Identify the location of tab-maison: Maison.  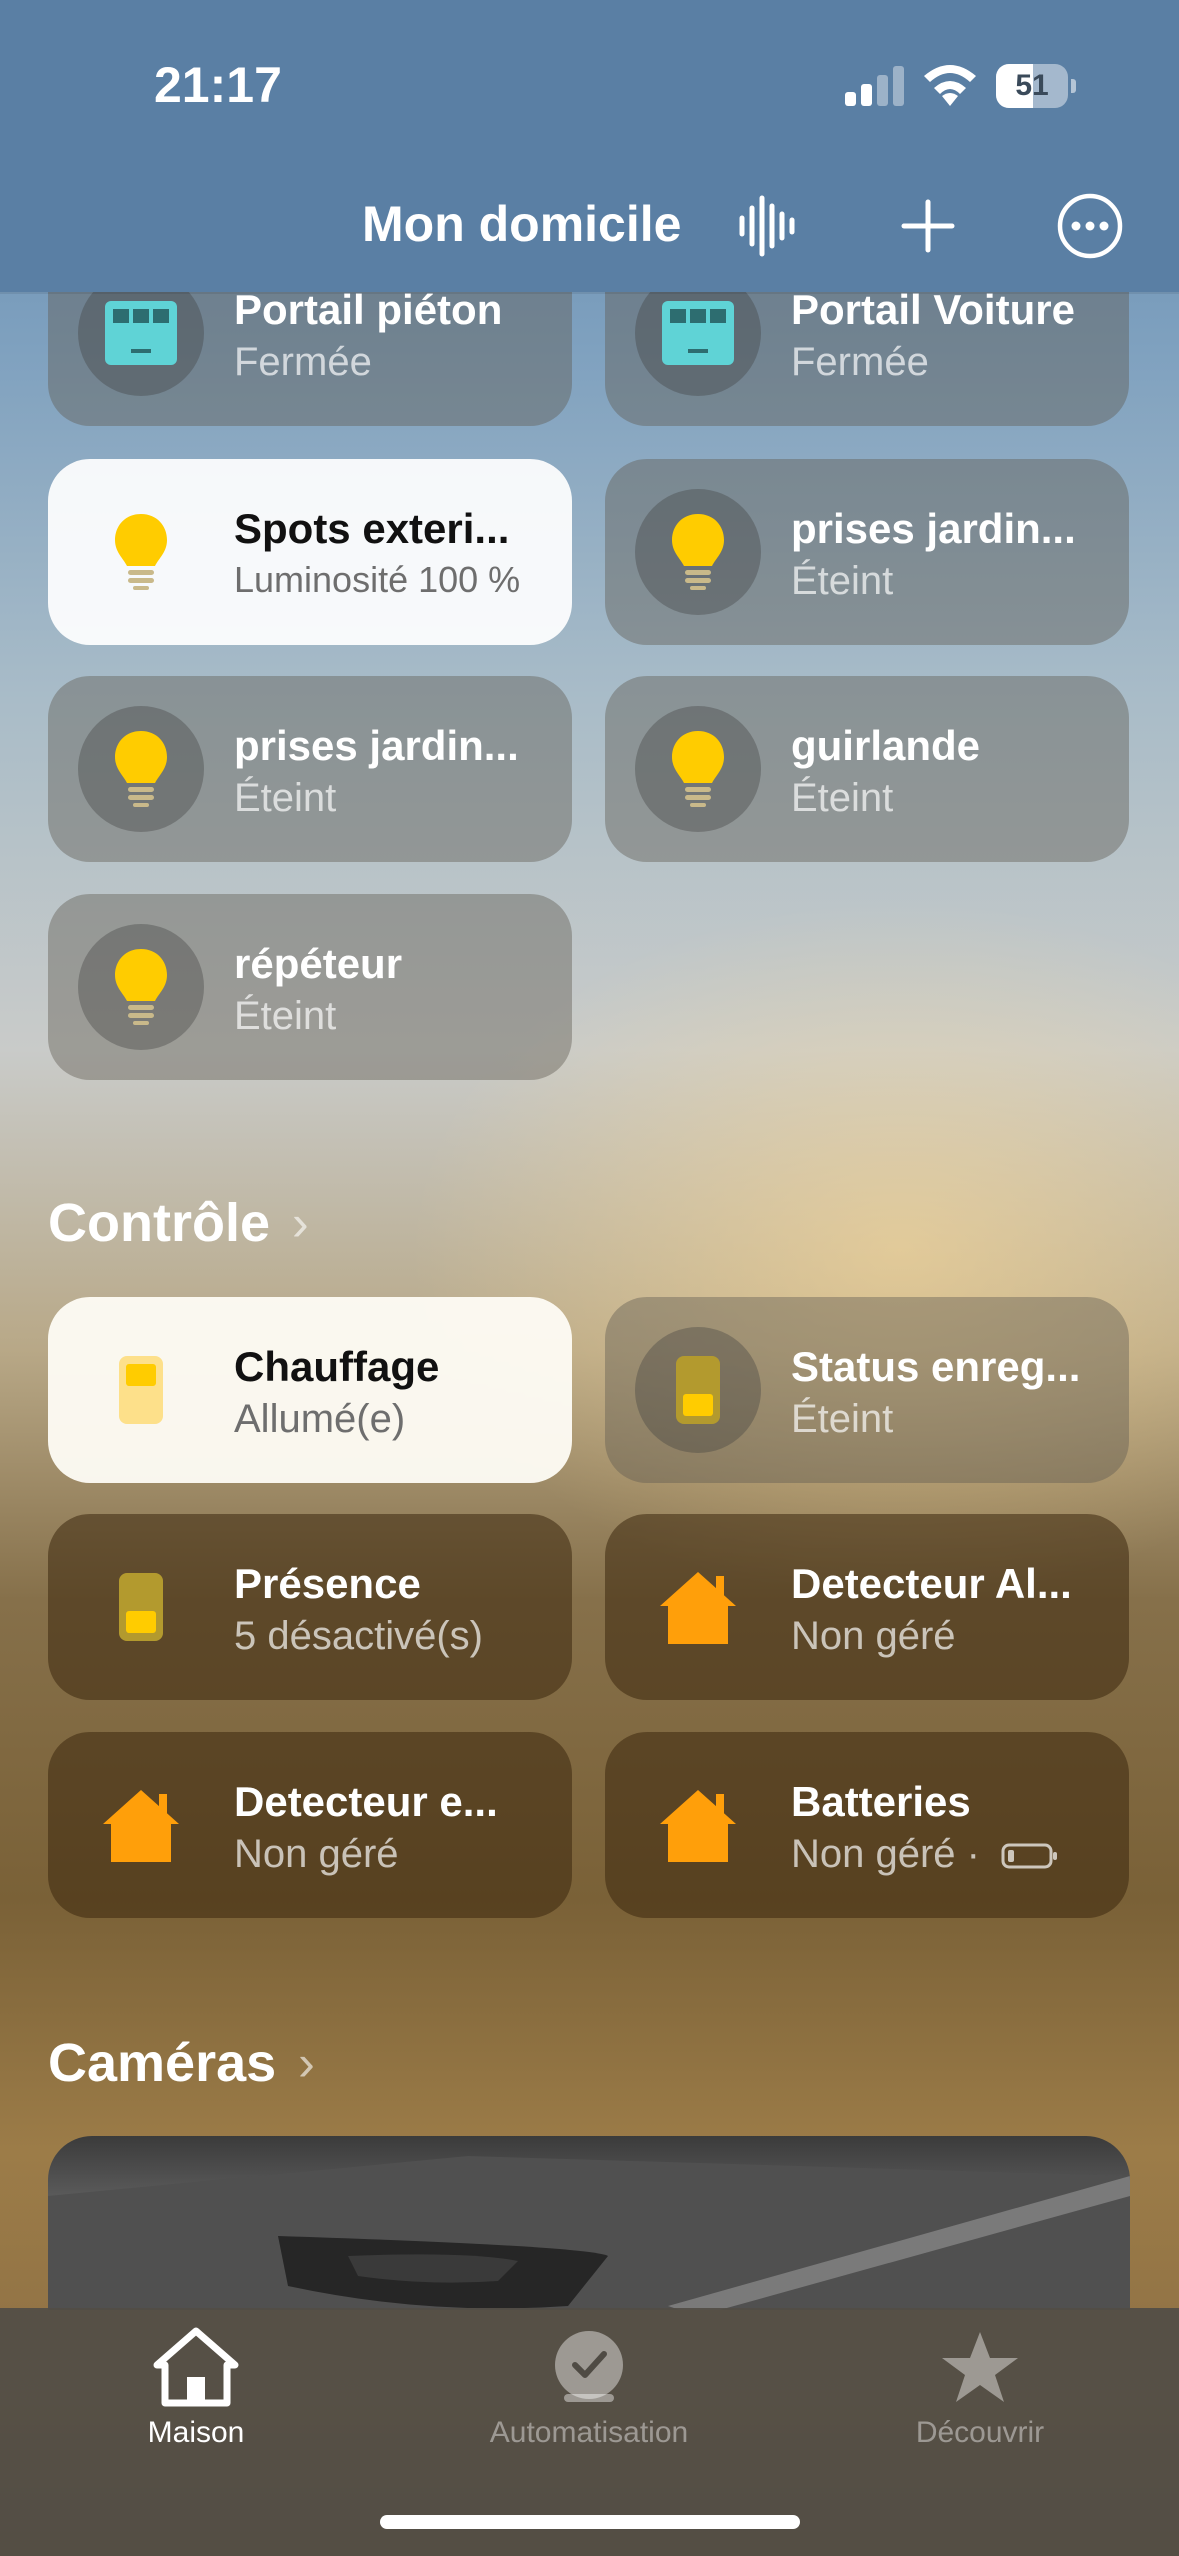
(196, 2393).